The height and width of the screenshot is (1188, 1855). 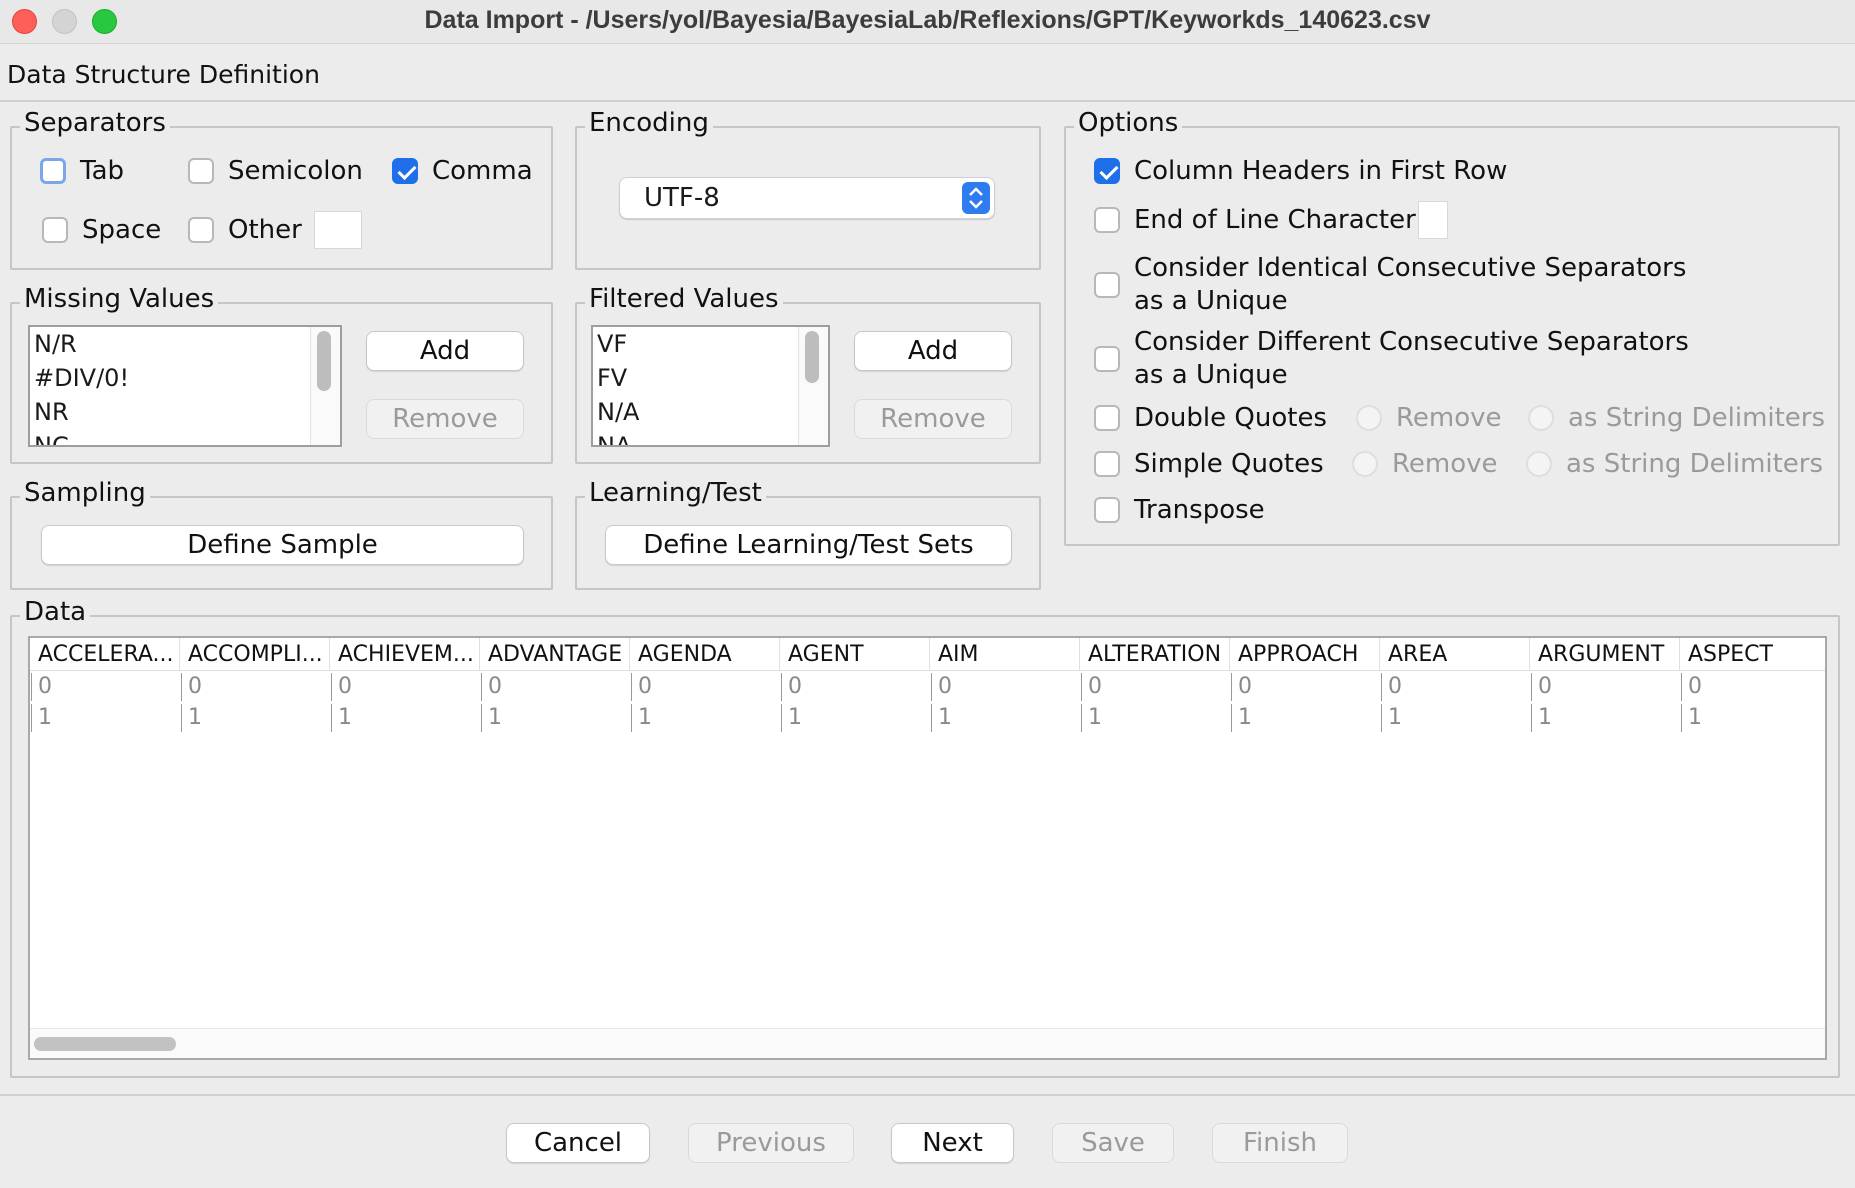 What do you see at coordinates (1305, 654) in the screenshot?
I see `column-header: APPROACH` at bounding box center [1305, 654].